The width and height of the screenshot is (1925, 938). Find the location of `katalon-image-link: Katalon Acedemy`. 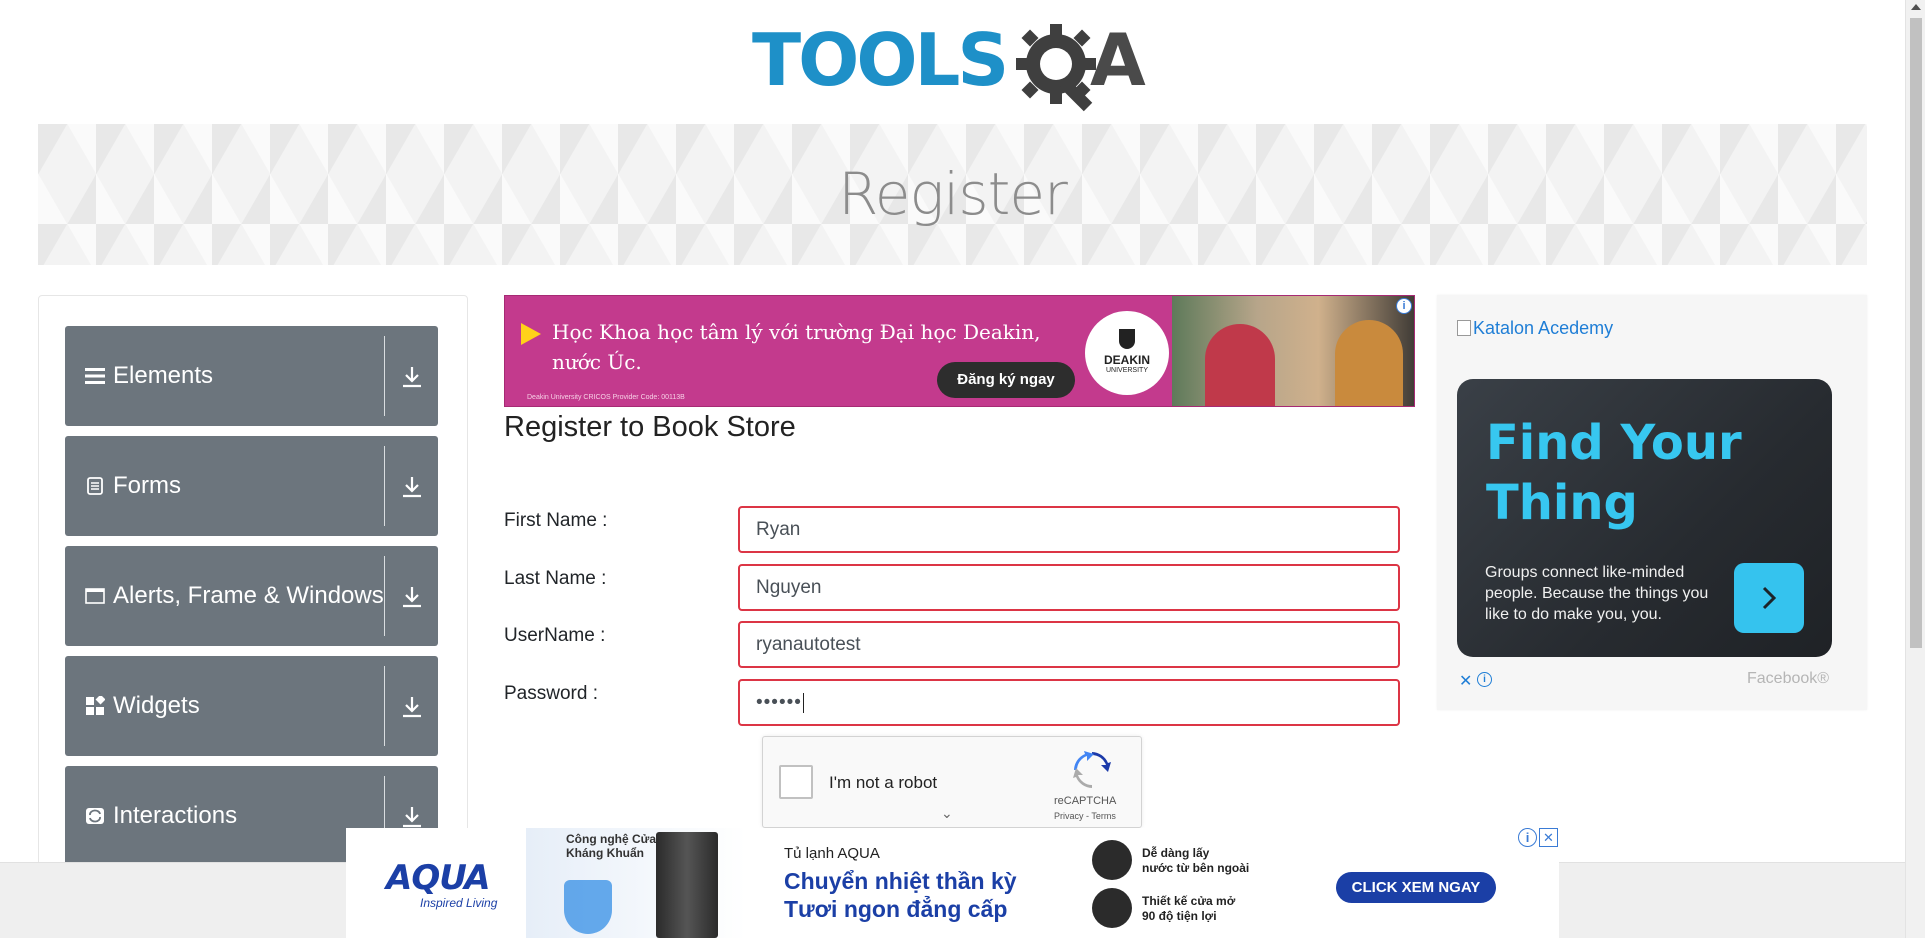

katalon-image-link: Katalon Acedemy is located at coordinates (1535, 328).